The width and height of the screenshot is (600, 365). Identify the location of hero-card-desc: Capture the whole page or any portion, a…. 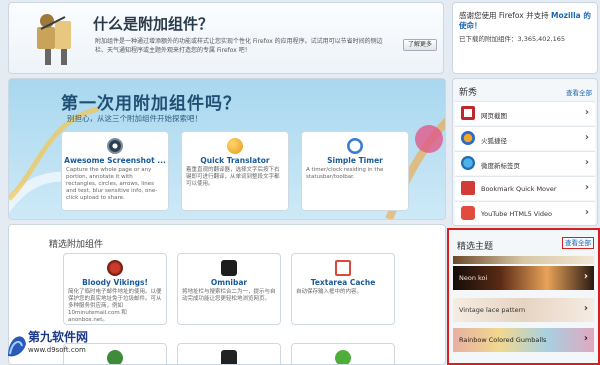
(112, 184).